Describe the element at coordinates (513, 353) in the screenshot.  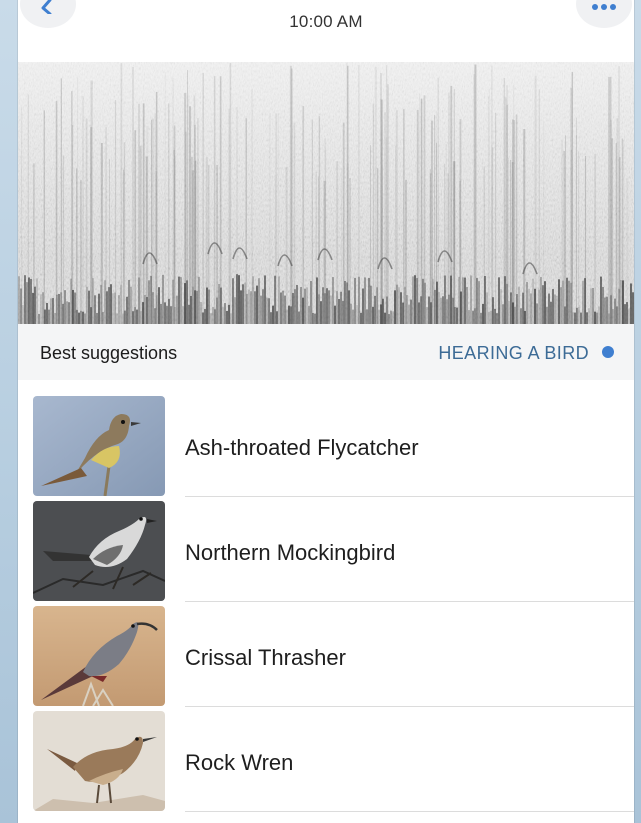
I see `hearing-status: HEARING A BIRD` at that location.